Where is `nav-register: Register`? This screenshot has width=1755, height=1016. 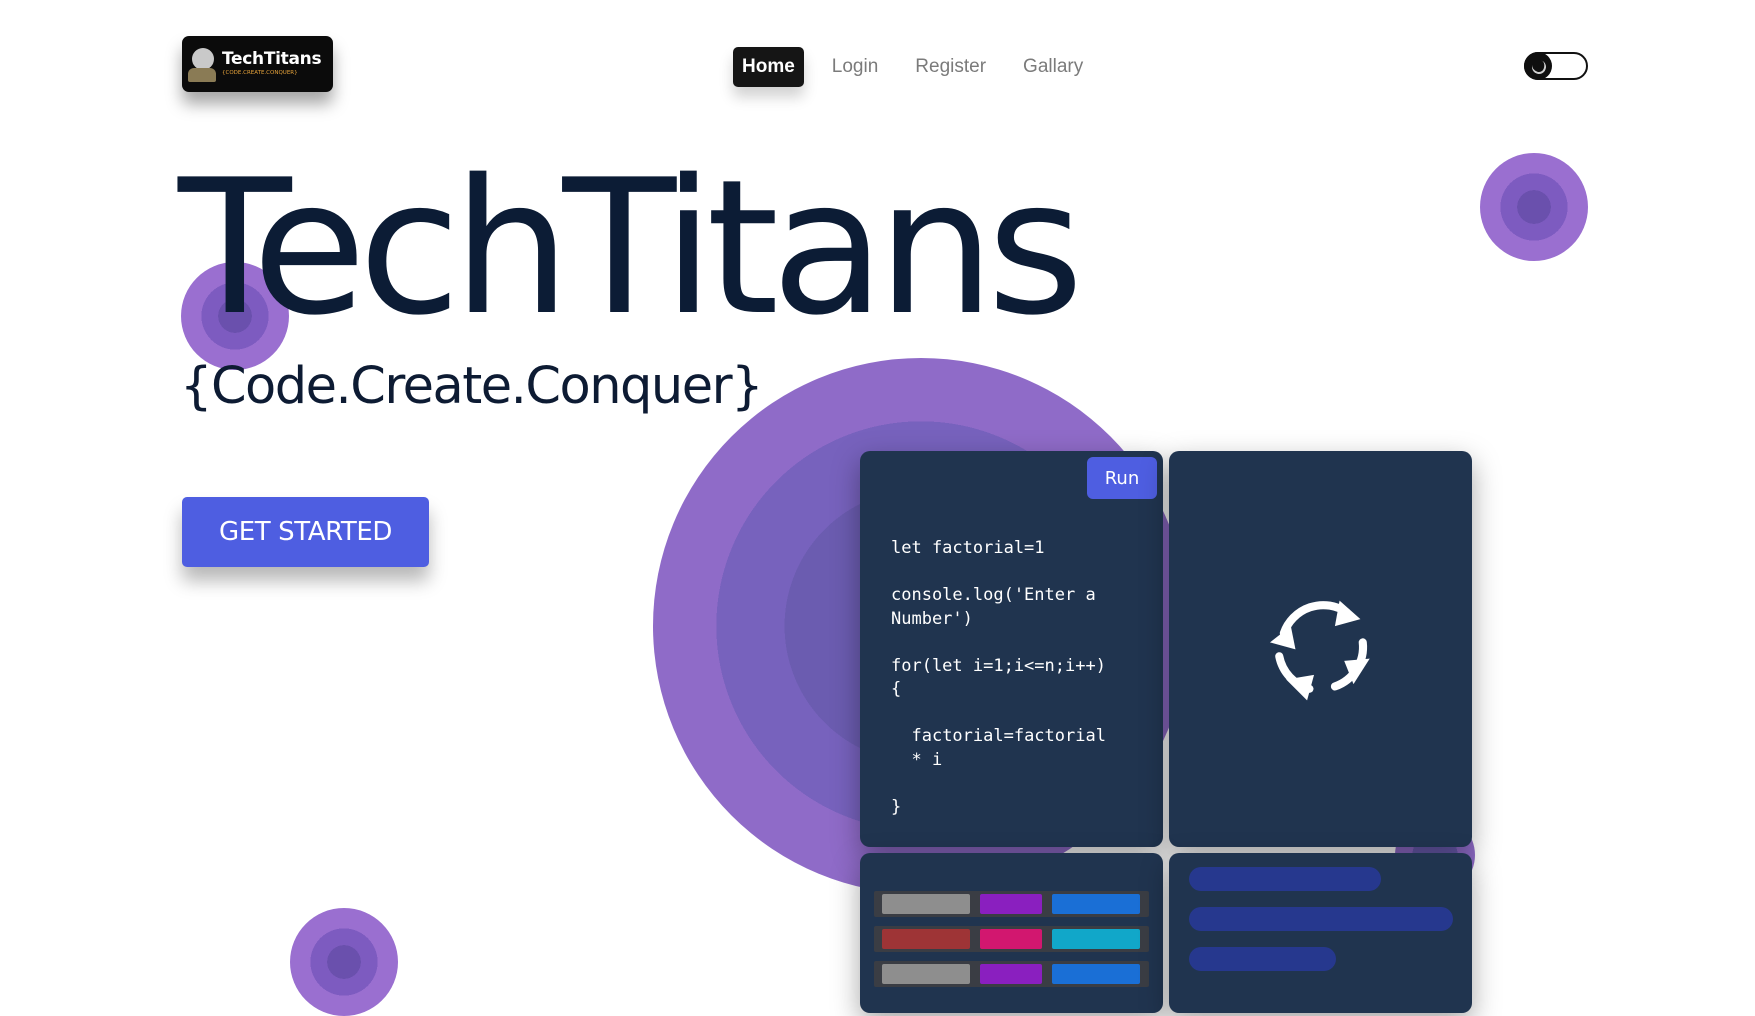 nav-register: Register is located at coordinates (950, 67).